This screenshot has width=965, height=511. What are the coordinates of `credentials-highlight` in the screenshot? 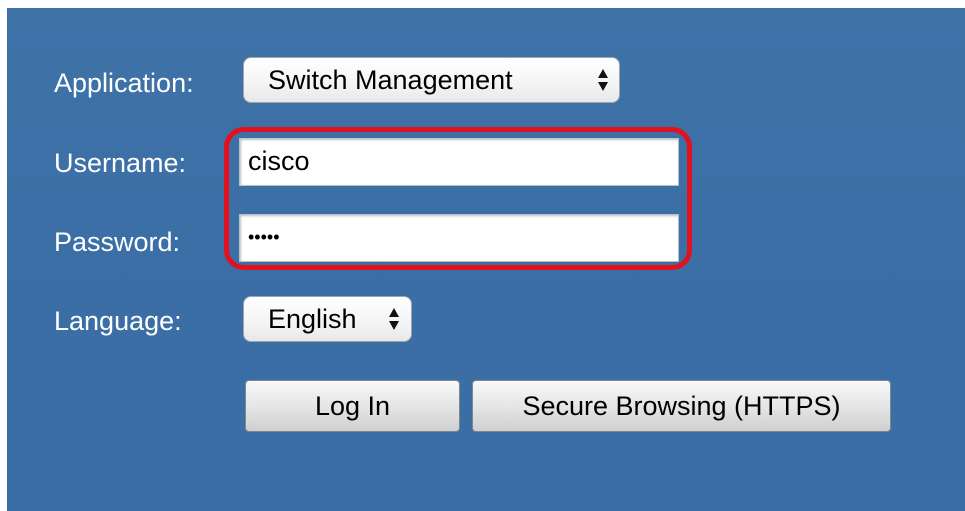 It's located at (458, 198).